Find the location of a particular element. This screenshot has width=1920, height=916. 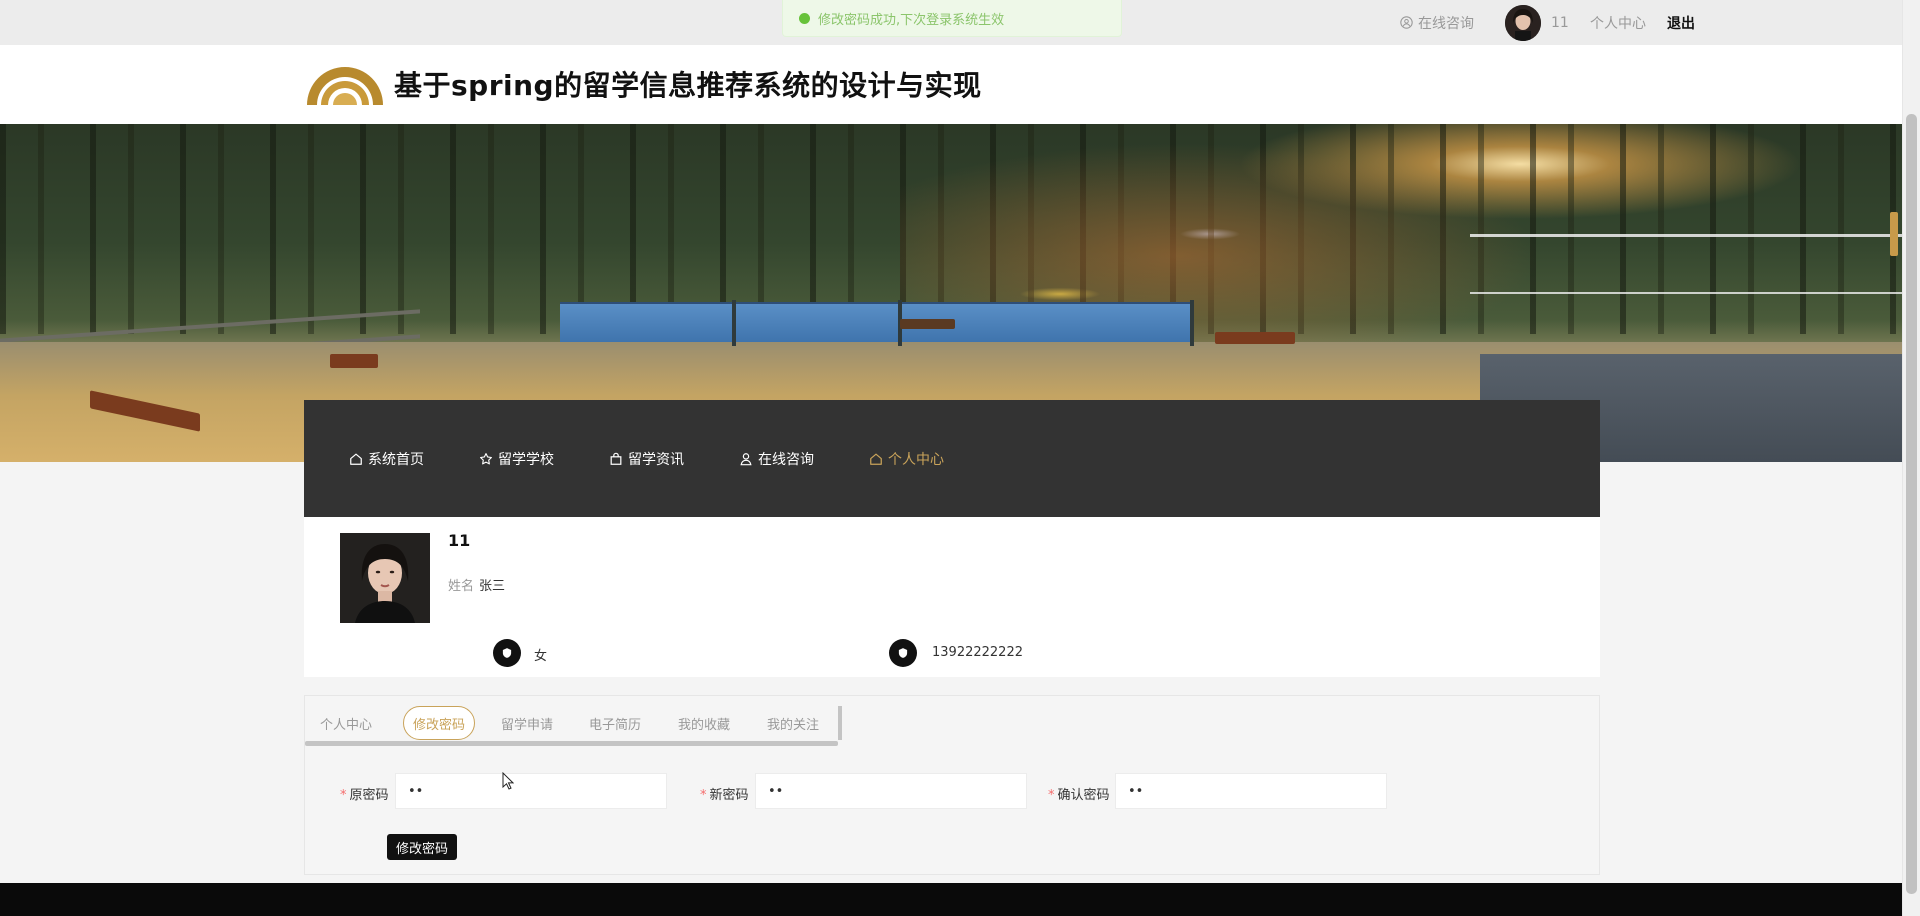

user-icon is located at coordinates (746, 458).